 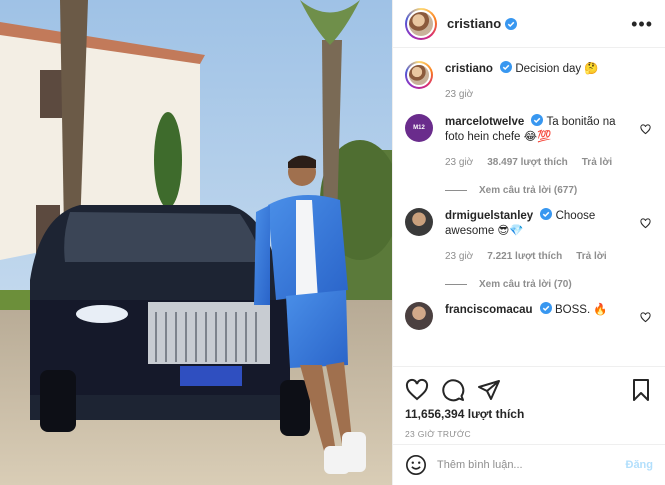 I want to click on caption-time: 23 giờ, so click(x=459, y=94).